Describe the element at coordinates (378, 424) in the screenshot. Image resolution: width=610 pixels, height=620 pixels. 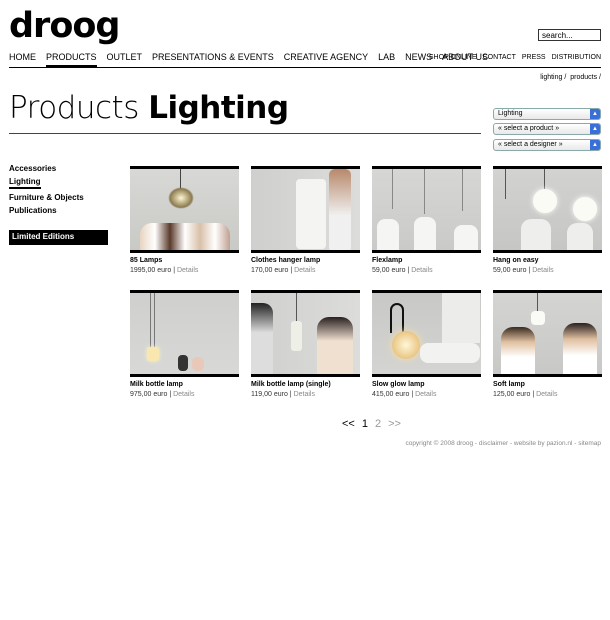
I see `pager-page-2: 2` at that location.